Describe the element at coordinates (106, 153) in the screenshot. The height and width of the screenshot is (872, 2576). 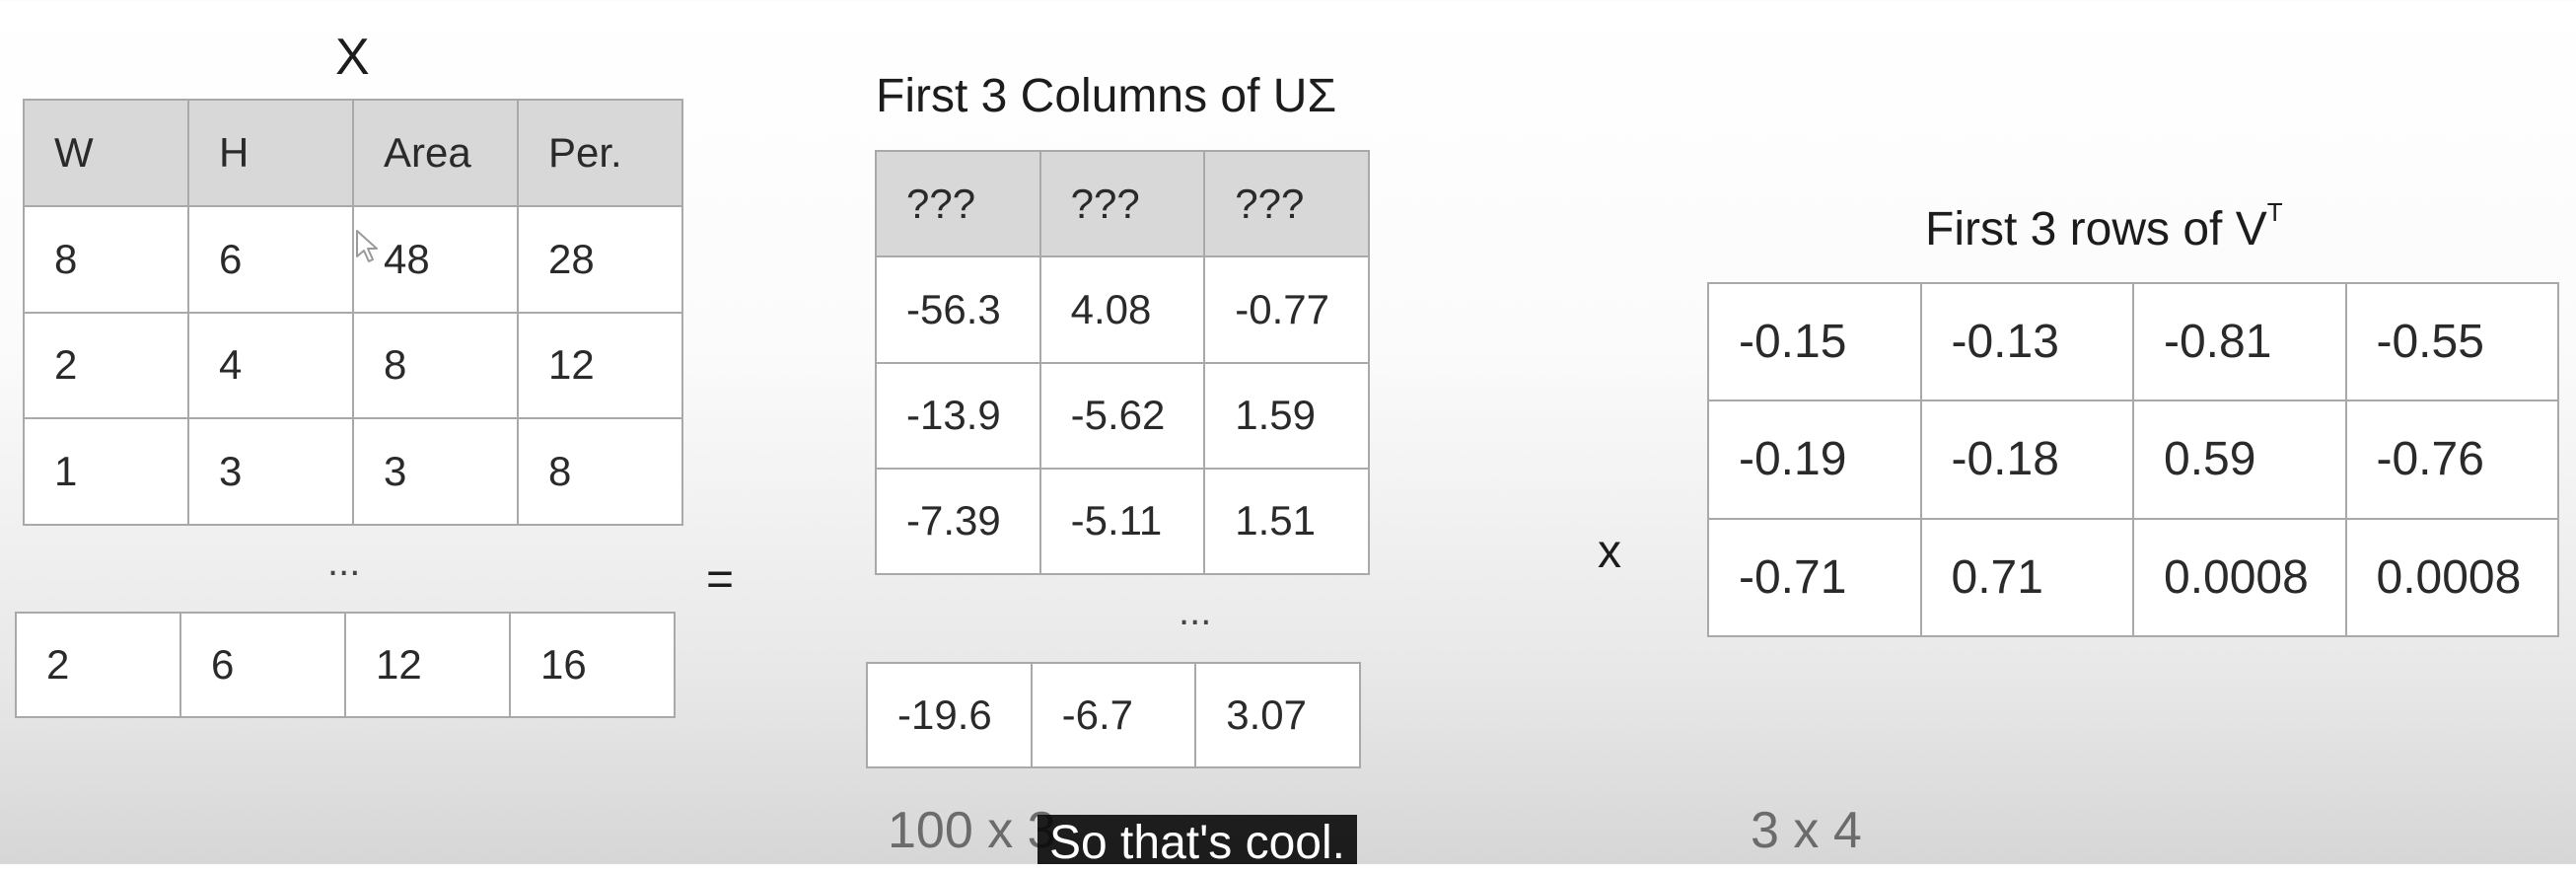
I see `header-cell: W` at that location.